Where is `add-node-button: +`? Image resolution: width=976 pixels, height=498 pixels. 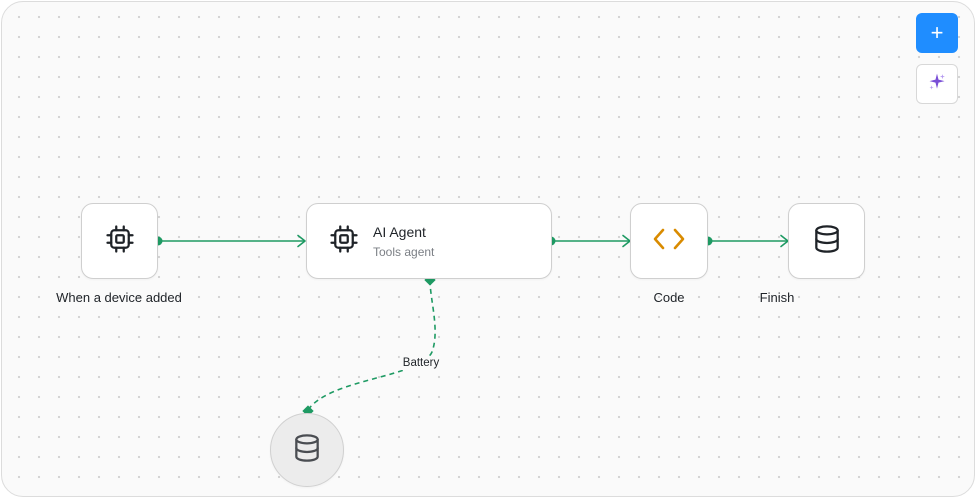
add-node-button: + is located at coordinates (937, 33).